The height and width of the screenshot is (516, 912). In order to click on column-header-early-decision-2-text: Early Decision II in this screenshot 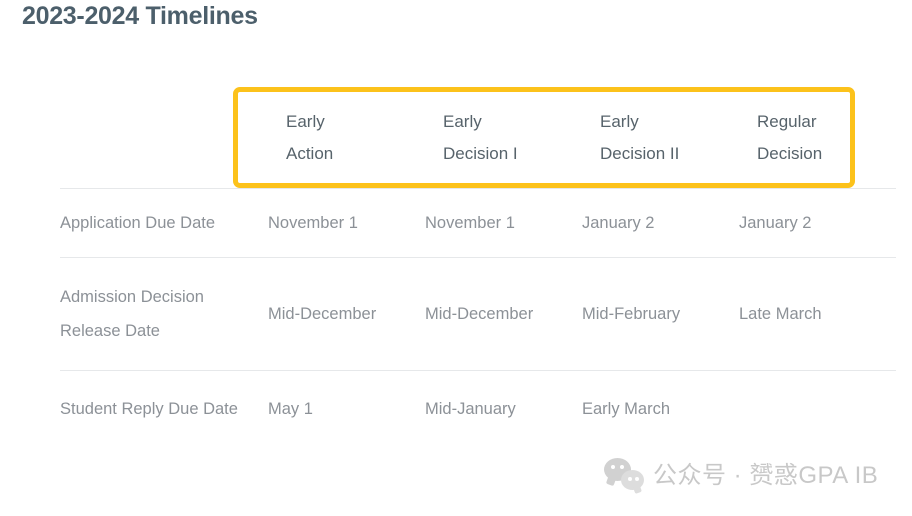, I will do `click(660, 138)`.